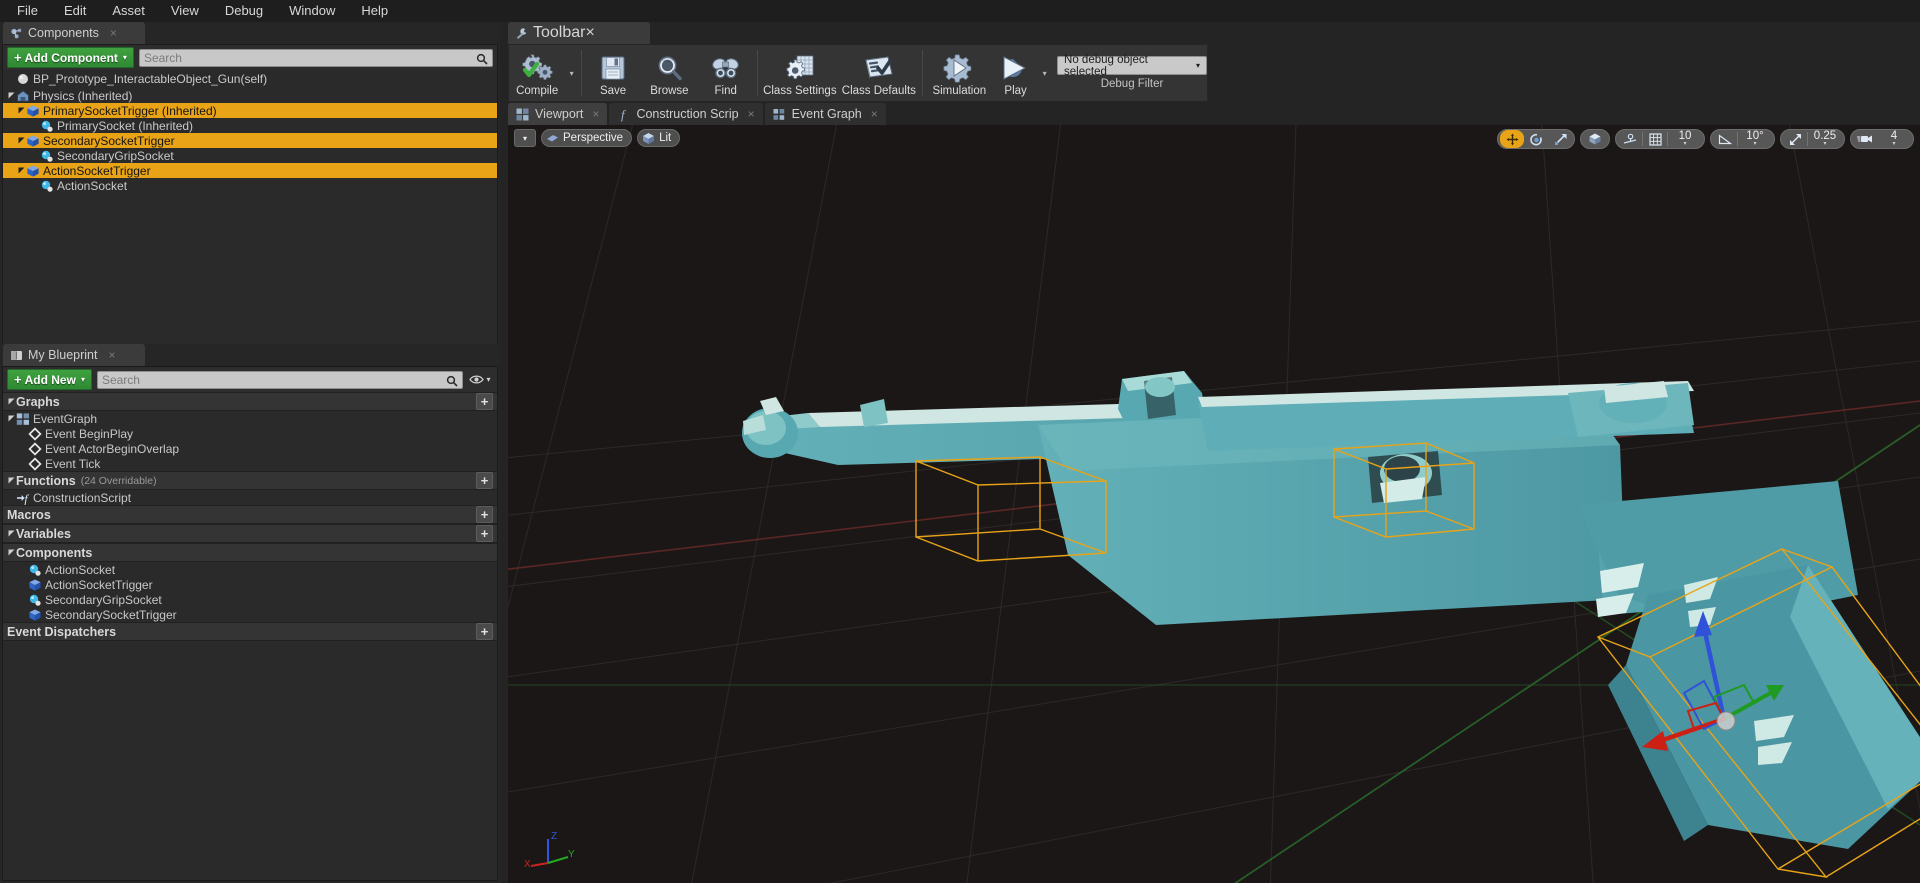 The height and width of the screenshot is (883, 1920). What do you see at coordinates (571, 854) in the screenshot?
I see `axis-y-label: Y` at bounding box center [571, 854].